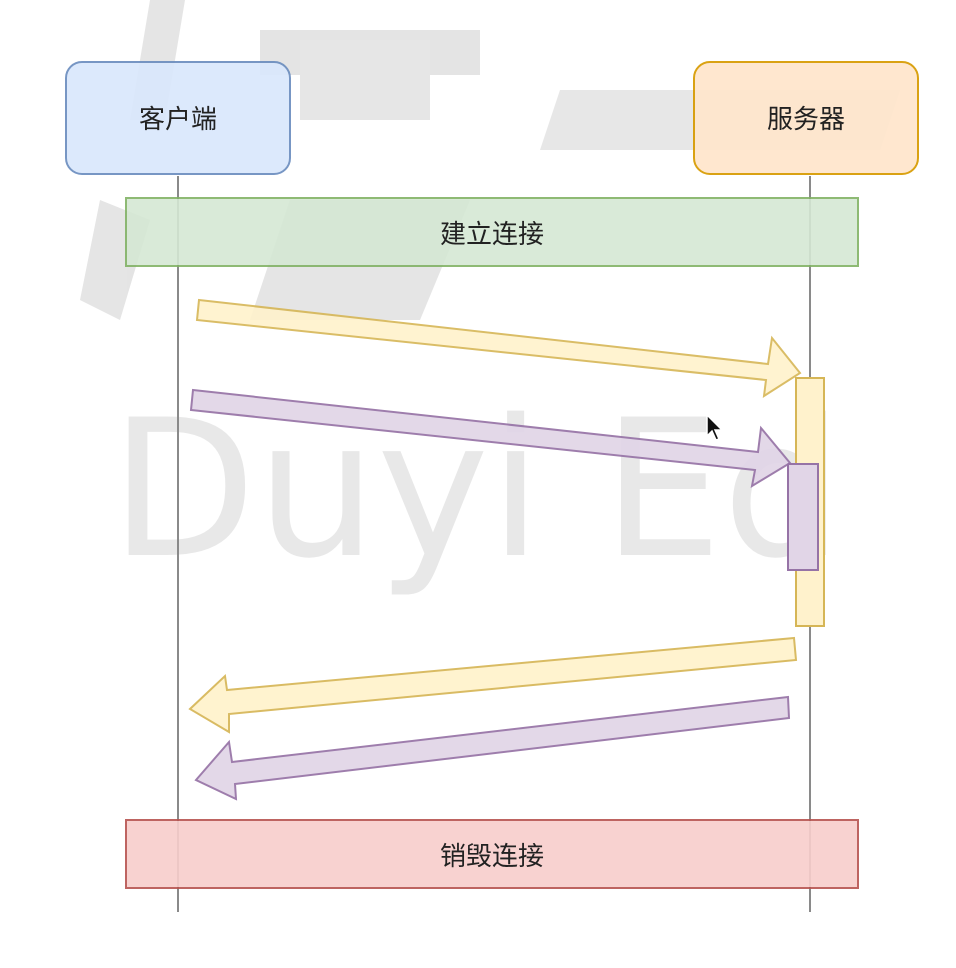 The width and height of the screenshot is (956, 968). What do you see at coordinates (803, 517) in the screenshot?
I see `server-activation-purple` at bounding box center [803, 517].